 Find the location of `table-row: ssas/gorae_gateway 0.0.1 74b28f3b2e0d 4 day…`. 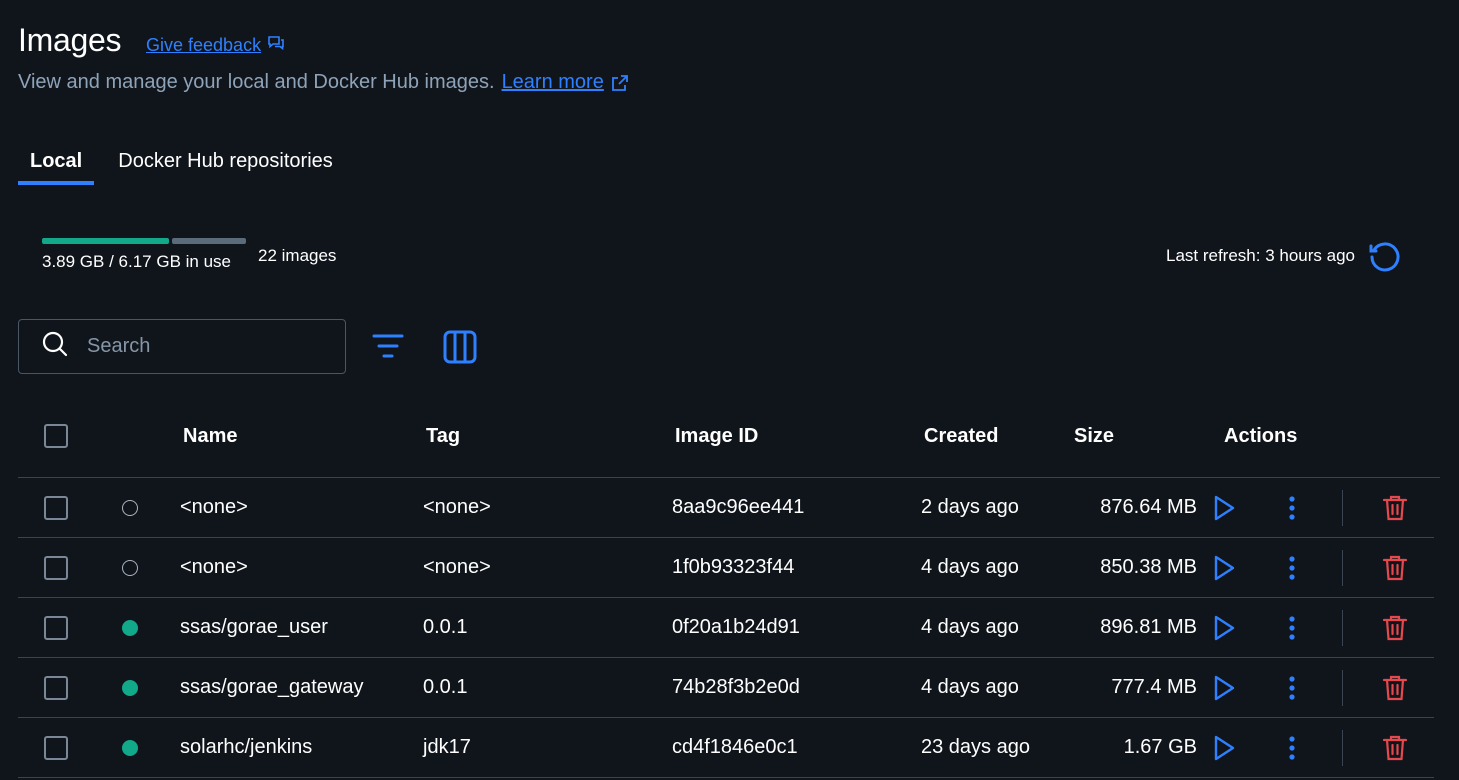

table-row: ssas/gorae_gateway 0.0.1 74b28f3b2e0d 4 day… is located at coordinates (726, 688).